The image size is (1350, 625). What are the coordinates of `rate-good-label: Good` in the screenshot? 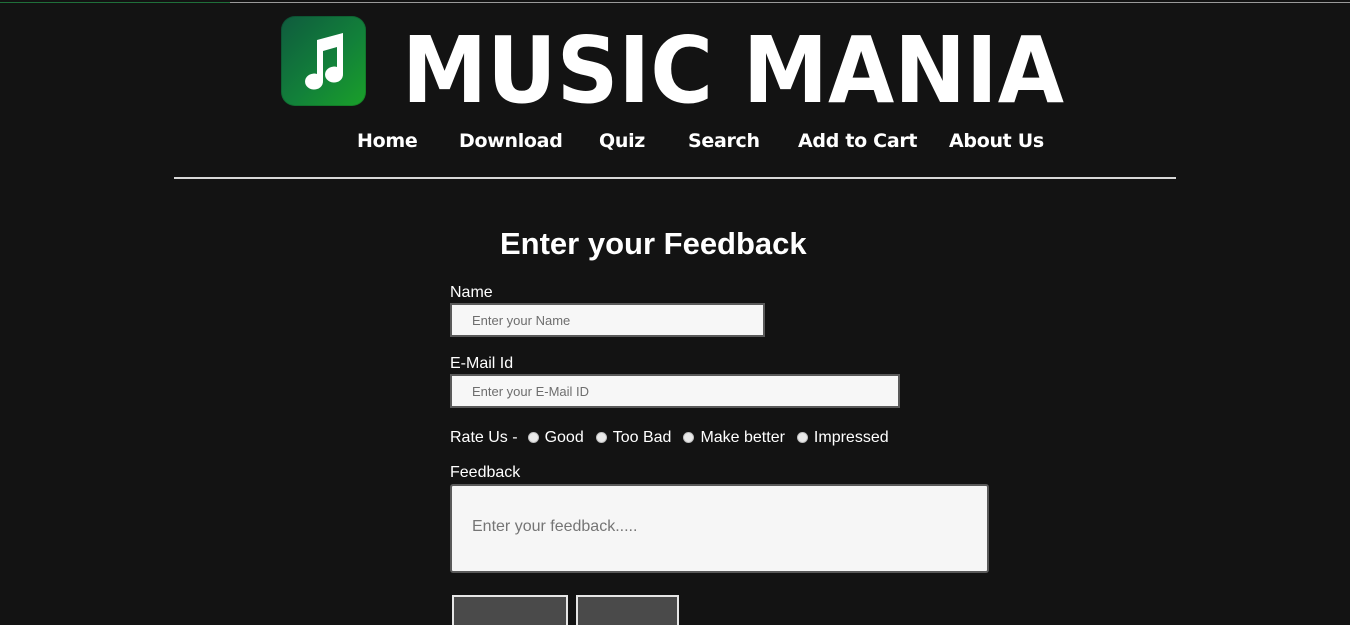 It's located at (564, 438).